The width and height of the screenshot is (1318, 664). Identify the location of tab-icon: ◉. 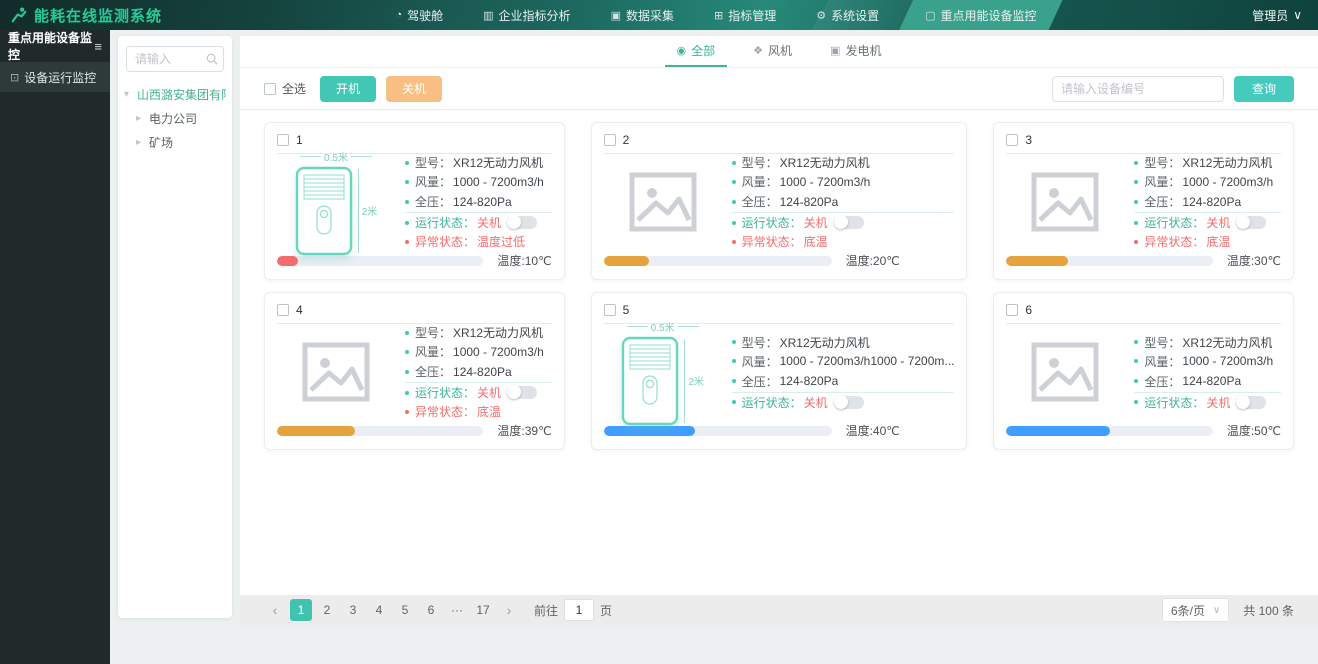
(681, 51).